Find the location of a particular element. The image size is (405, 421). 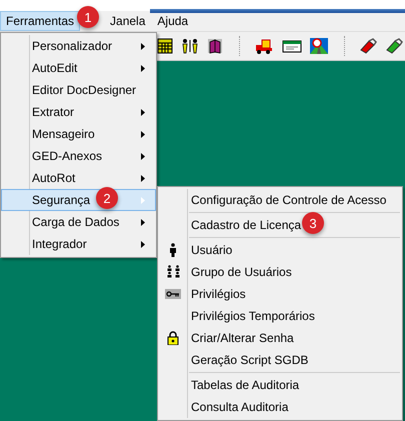

truck-icon is located at coordinates (264, 46).